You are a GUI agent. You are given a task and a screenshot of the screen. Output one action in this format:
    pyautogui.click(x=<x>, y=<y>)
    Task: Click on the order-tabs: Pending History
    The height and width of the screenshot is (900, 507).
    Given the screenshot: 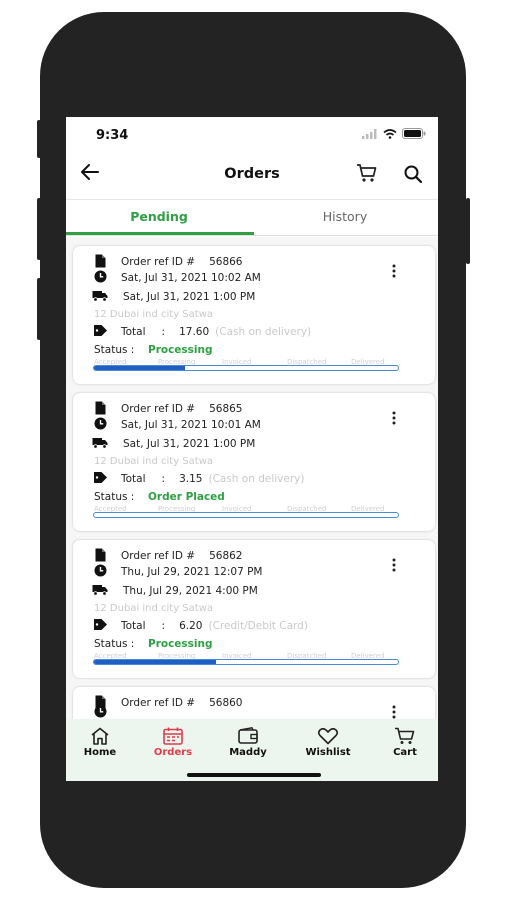 What is the action you would take?
    pyautogui.click(x=252, y=218)
    